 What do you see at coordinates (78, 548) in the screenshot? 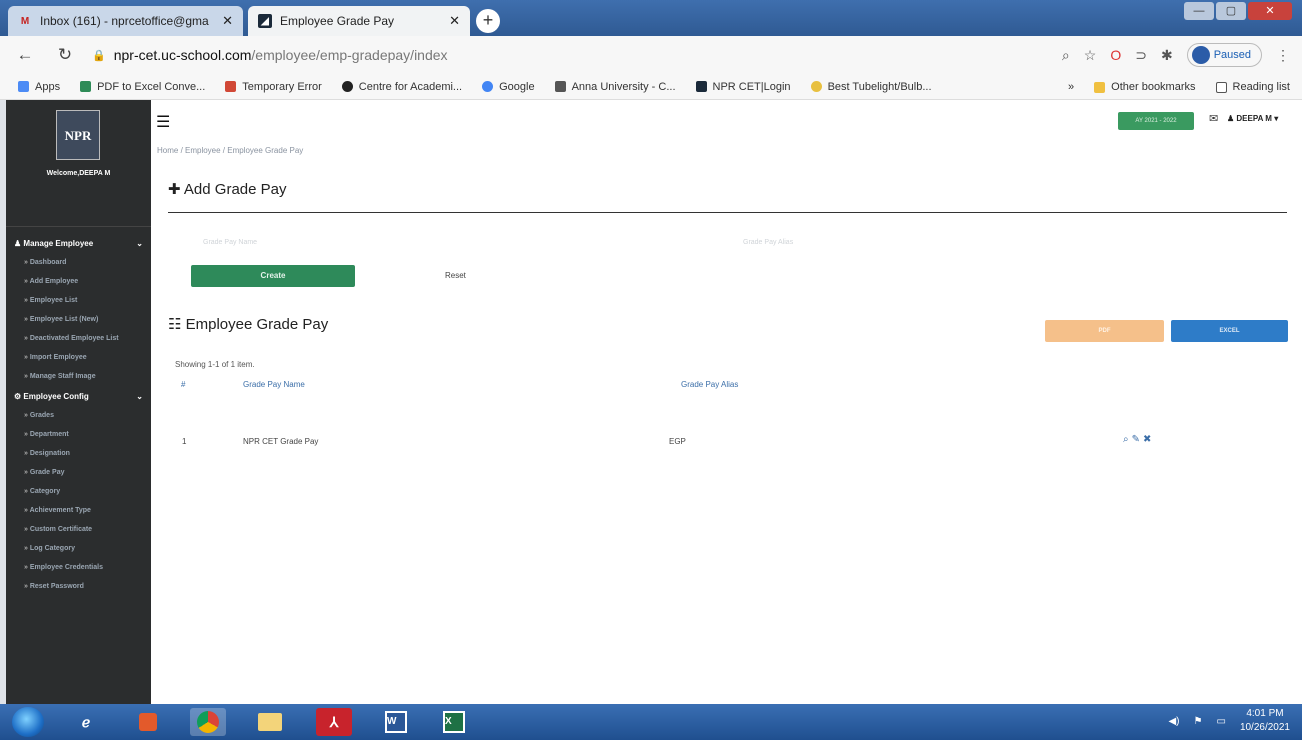
I see `sidebar-item-log-category: Log Category` at bounding box center [78, 548].